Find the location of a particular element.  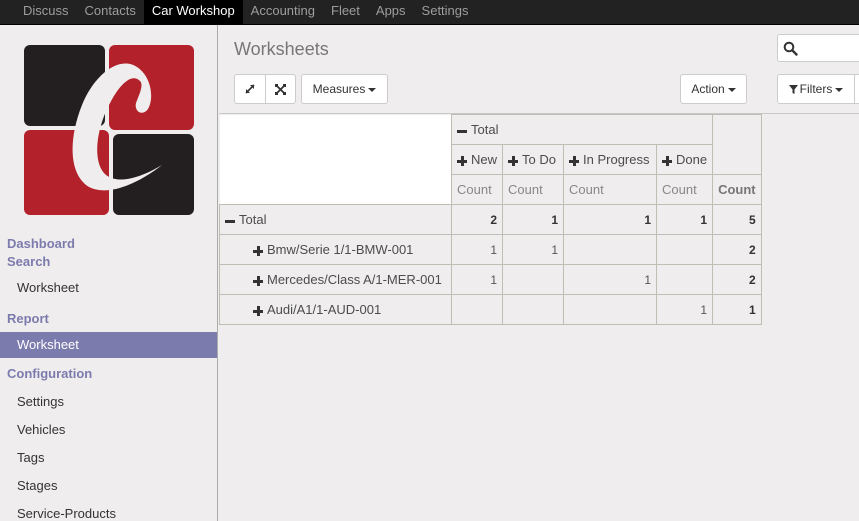

section-configuration: Configuration is located at coordinates (50, 373).